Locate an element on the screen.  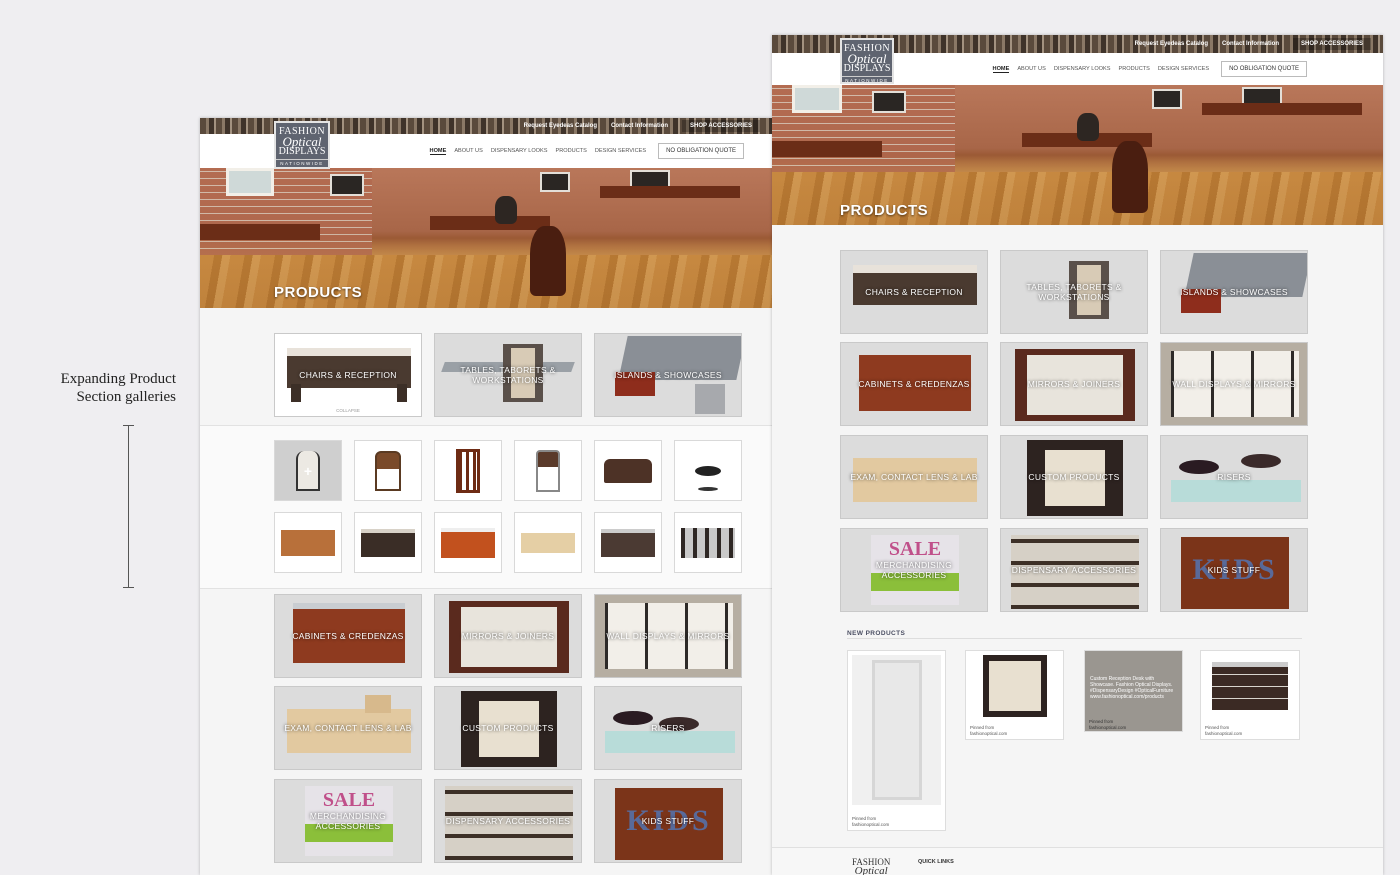
product-thumb-desk-maple is located at coordinates (548, 542).